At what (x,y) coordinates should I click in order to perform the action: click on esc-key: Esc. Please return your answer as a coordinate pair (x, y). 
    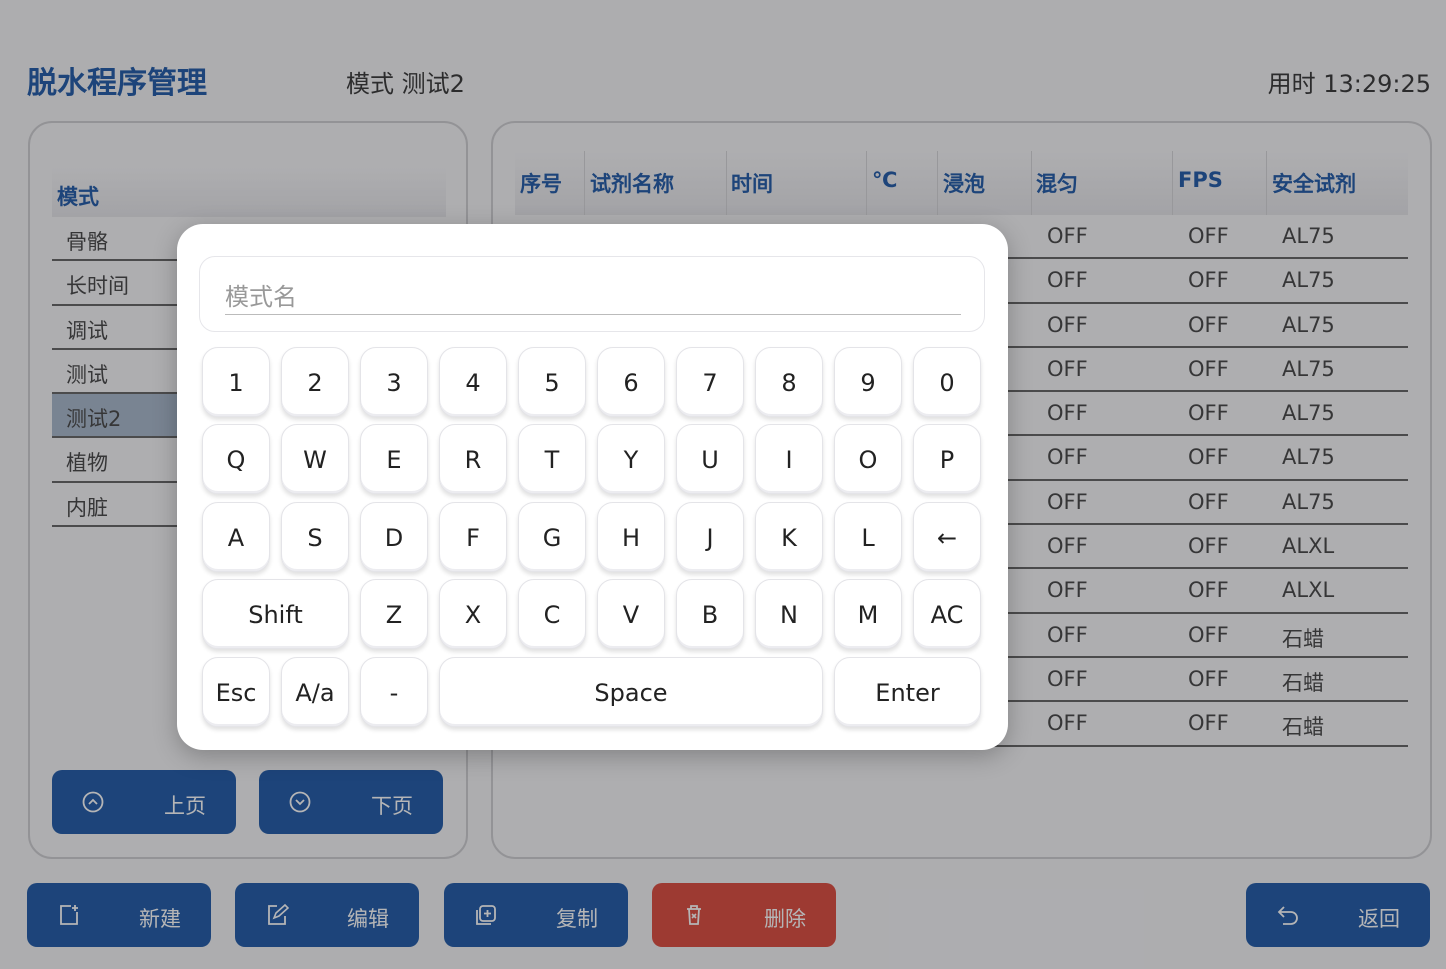
    Looking at the image, I should click on (236, 692).